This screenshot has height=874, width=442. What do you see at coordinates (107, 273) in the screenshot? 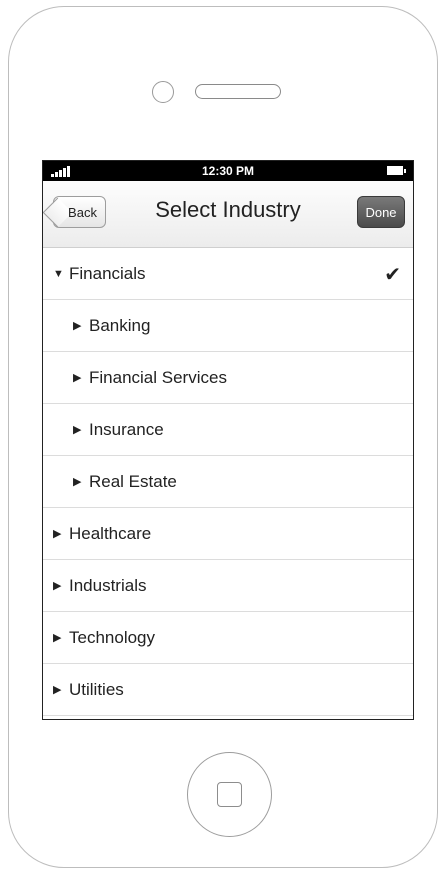
I see `list-item-label: Financials` at bounding box center [107, 273].